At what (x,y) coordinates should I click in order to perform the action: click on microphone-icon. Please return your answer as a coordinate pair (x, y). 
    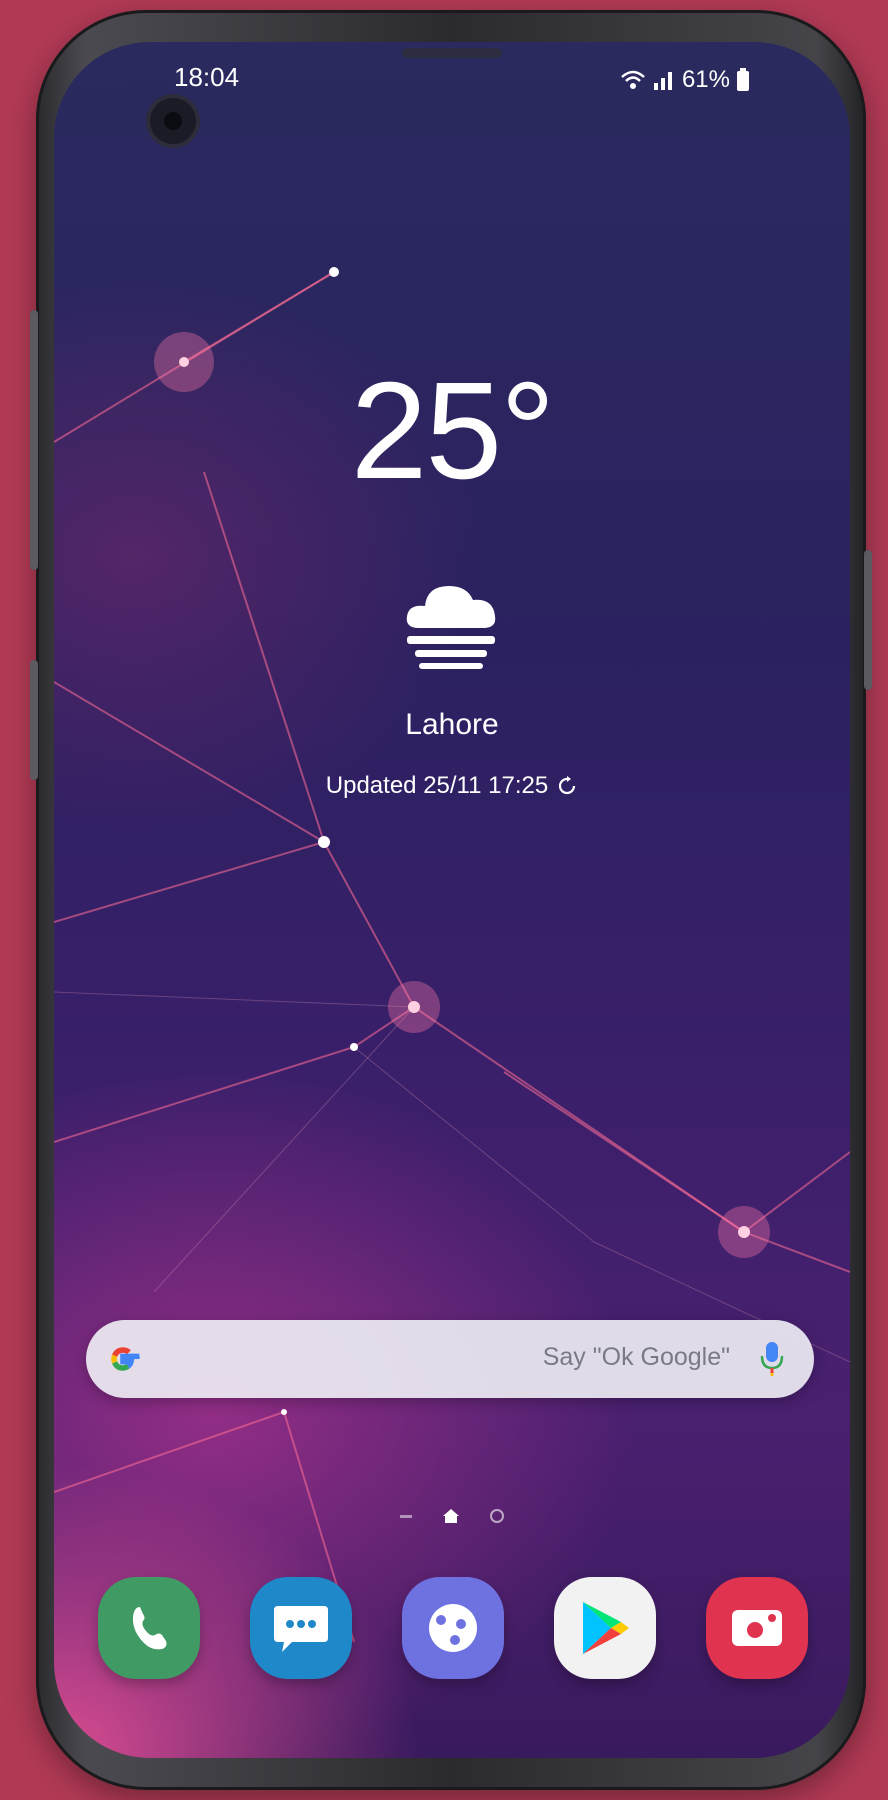
    Looking at the image, I should click on (772, 1359).